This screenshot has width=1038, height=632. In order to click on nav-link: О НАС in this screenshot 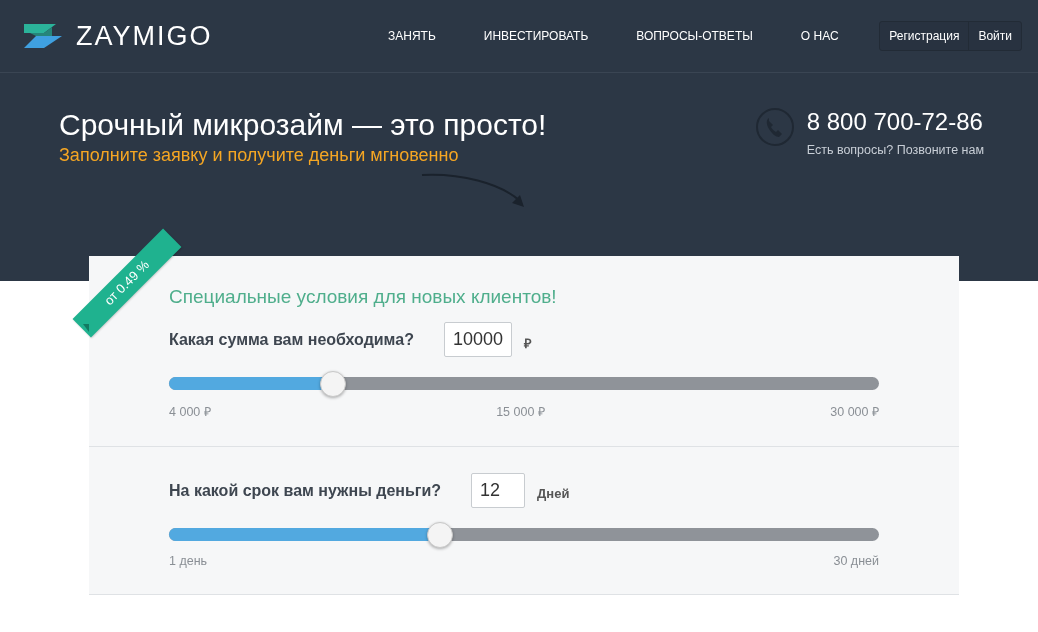, I will do `click(819, 36)`.